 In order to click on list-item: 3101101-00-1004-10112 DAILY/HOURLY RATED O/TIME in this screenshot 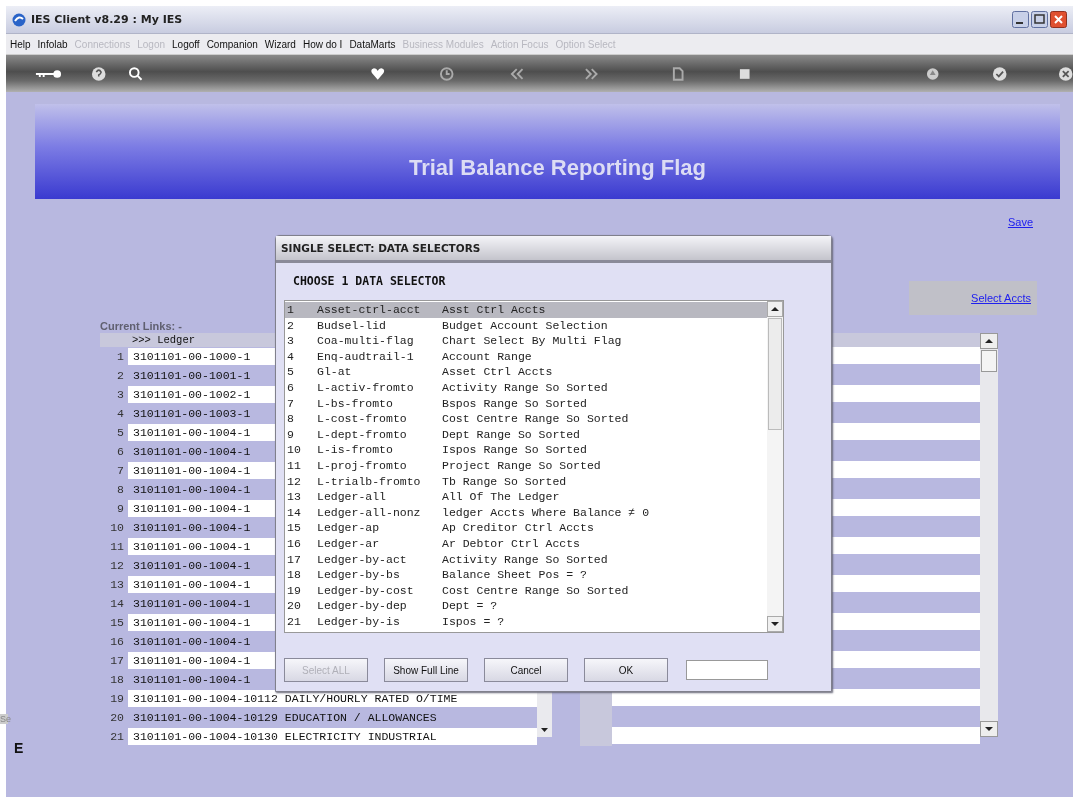, I will do `click(332, 698)`.